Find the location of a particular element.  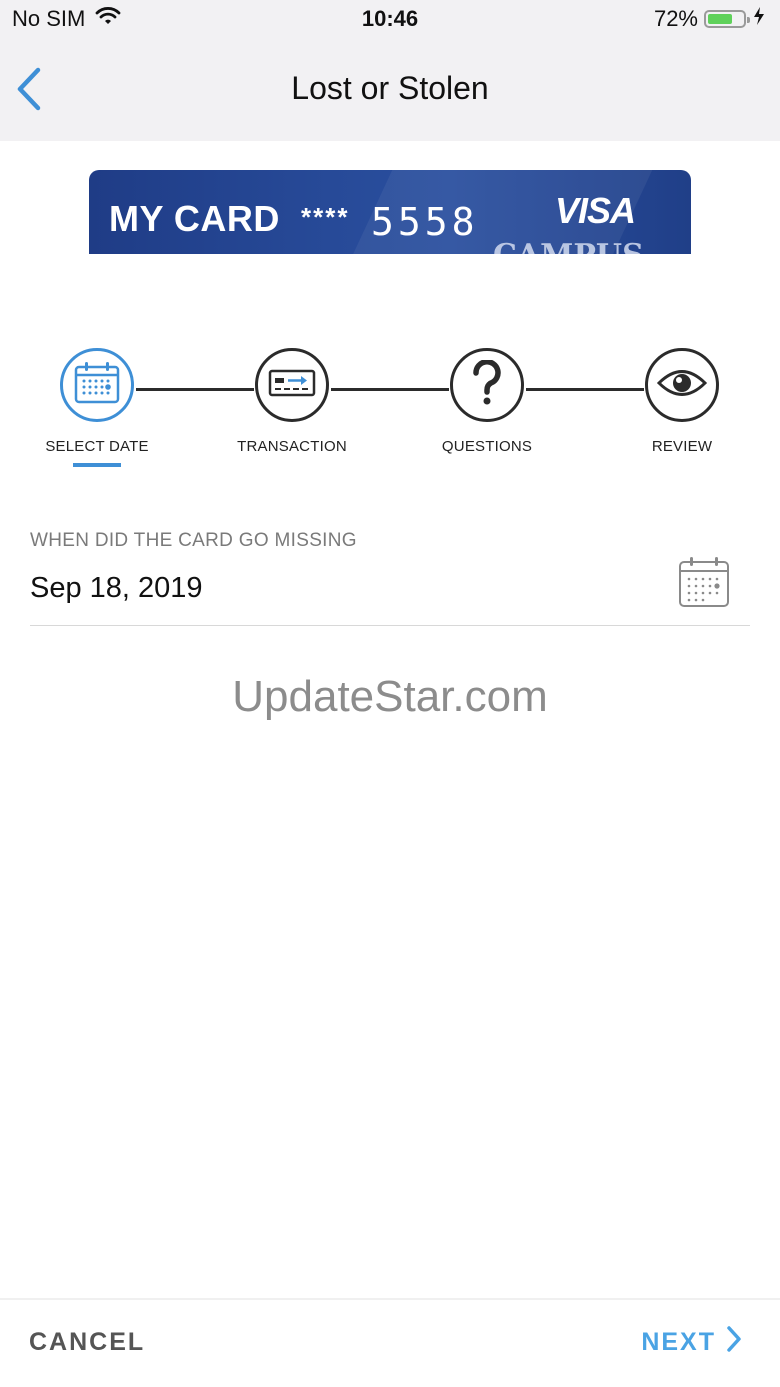

watermark: UpdateStar.com is located at coordinates (390, 696).